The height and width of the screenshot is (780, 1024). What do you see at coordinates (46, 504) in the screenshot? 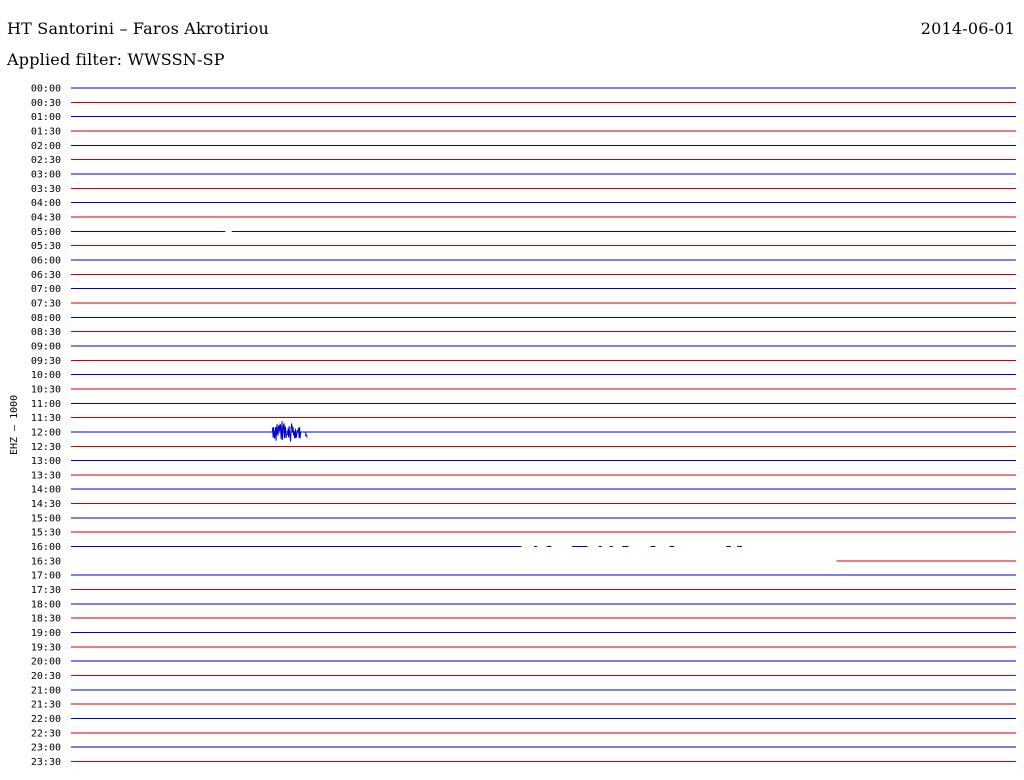
I see `tick-label: 14:30` at bounding box center [46, 504].